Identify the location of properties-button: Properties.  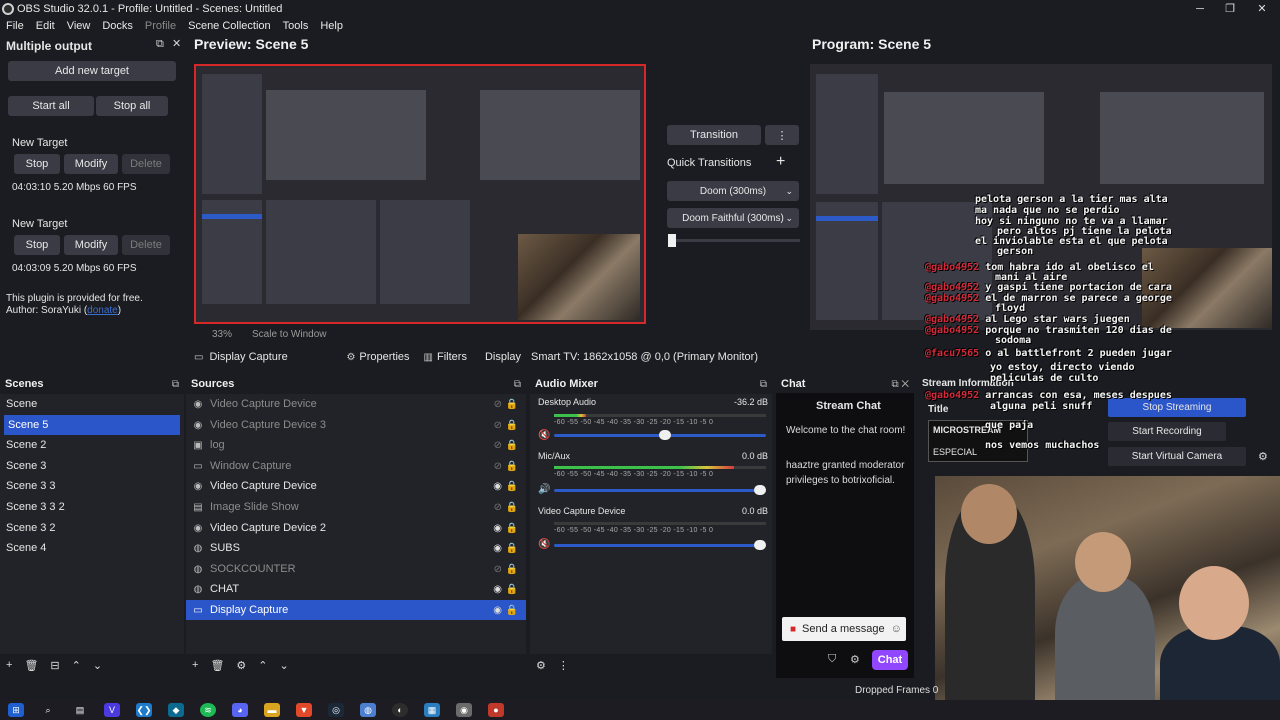
(384, 357).